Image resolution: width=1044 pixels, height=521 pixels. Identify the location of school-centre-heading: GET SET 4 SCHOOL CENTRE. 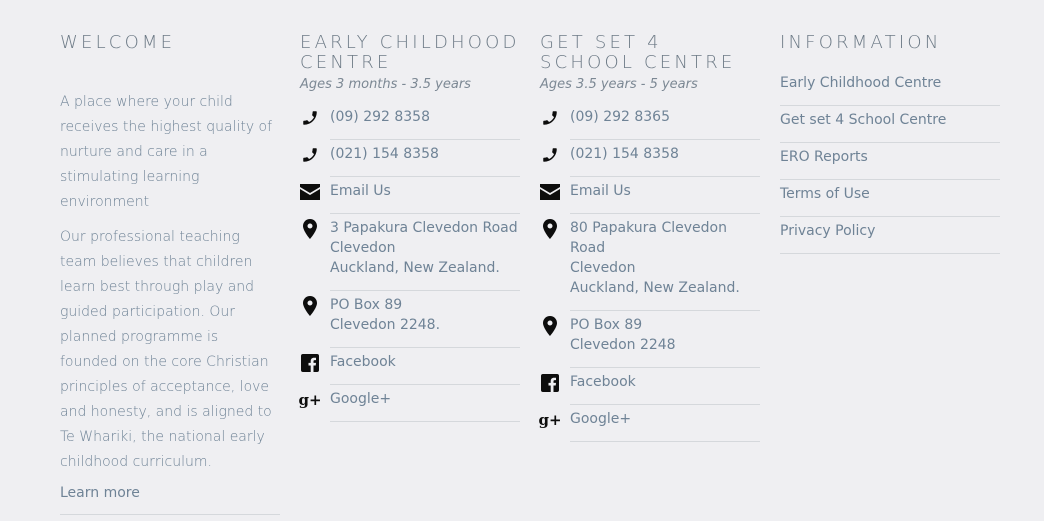
(650, 53).